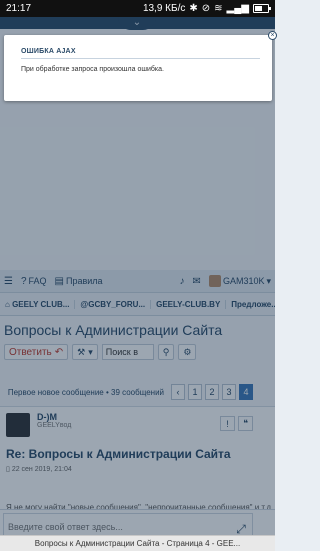  Describe the element at coordinates (48, 51) in the screenshot. I see `dialog-title: ОШИБКА AJAX` at that location.